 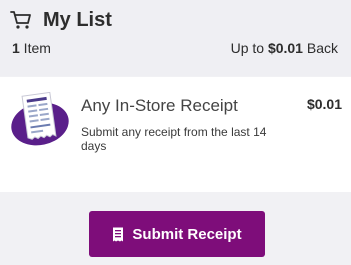 What do you see at coordinates (320, 48) in the screenshot?
I see `upto-suffix: Back` at bounding box center [320, 48].